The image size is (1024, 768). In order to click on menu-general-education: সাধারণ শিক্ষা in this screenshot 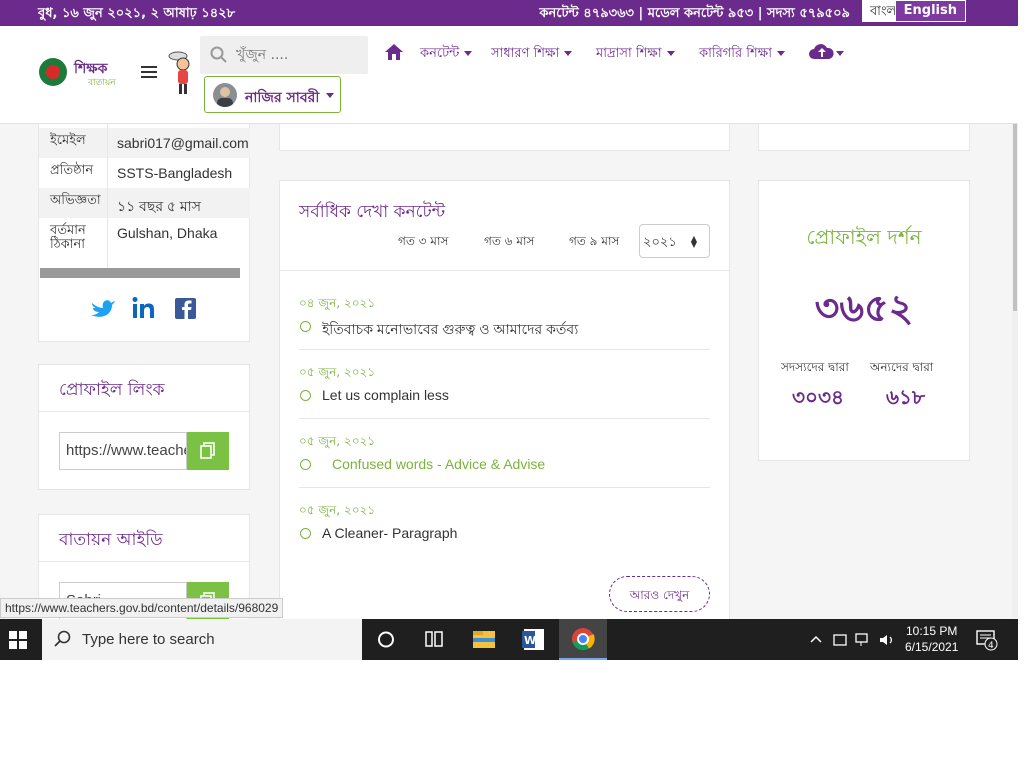, I will do `click(532, 54)`.